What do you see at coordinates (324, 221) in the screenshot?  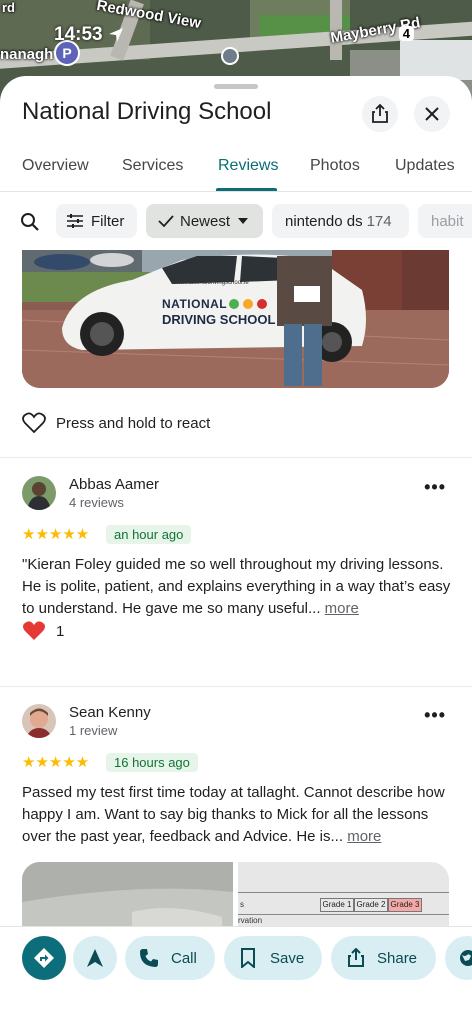 I see `topic-chip-label: nintendo ds` at bounding box center [324, 221].